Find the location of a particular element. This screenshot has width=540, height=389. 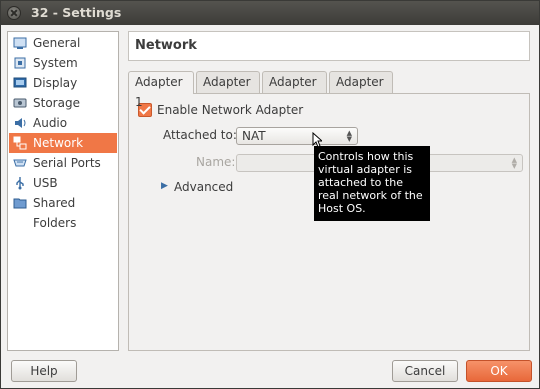

attached-to-select: NAT ▲ ▼ is located at coordinates (297, 136).